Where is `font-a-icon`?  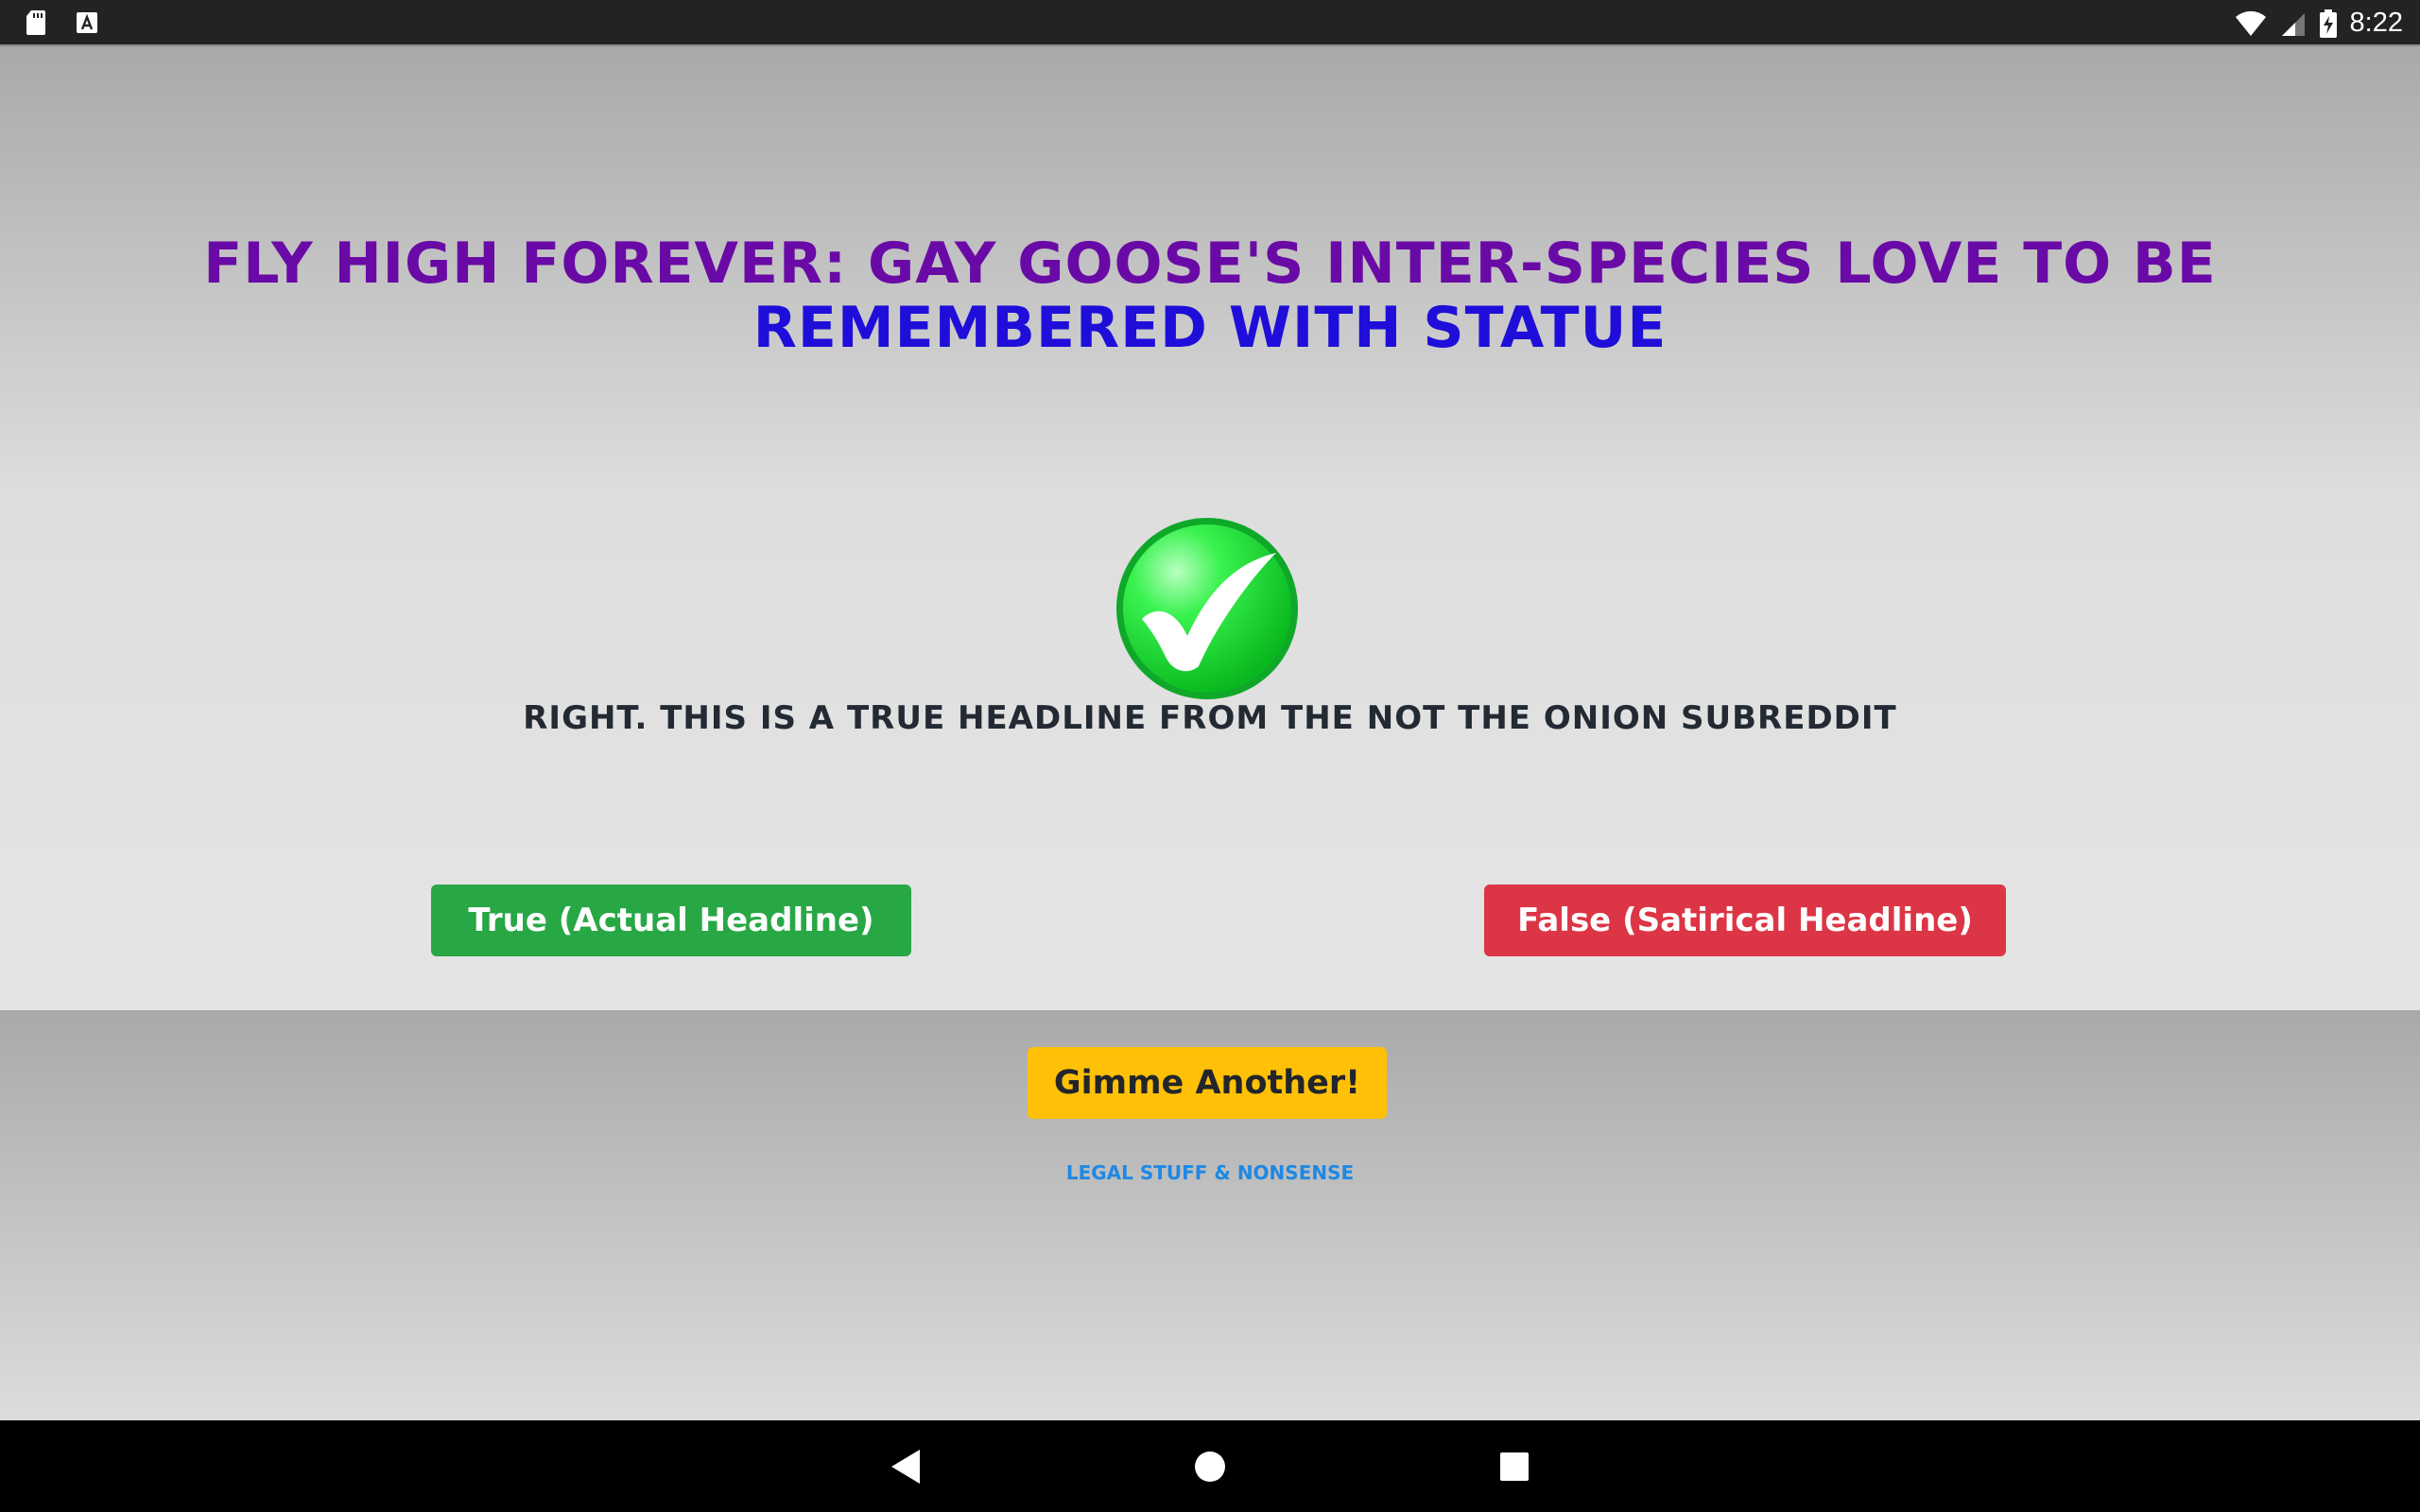
font-a-icon is located at coordinates (87, 22).